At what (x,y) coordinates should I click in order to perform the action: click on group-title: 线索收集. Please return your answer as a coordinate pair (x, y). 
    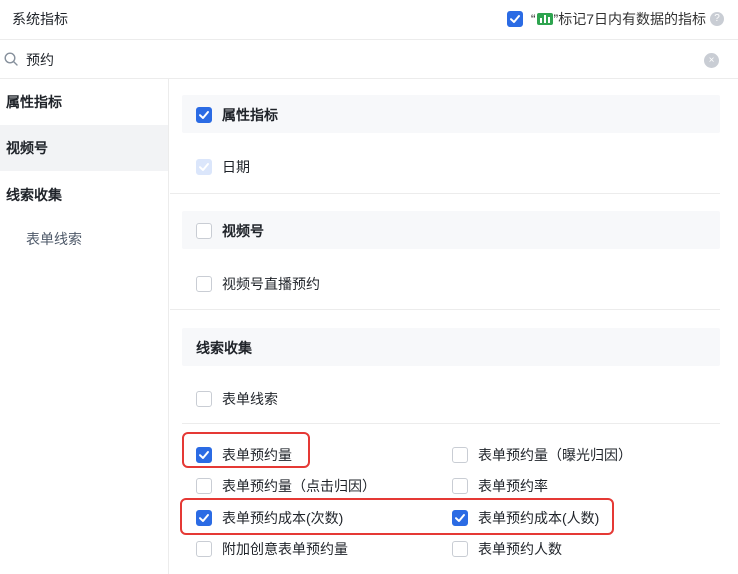
    Looking at the image, I should click on (224, 348).